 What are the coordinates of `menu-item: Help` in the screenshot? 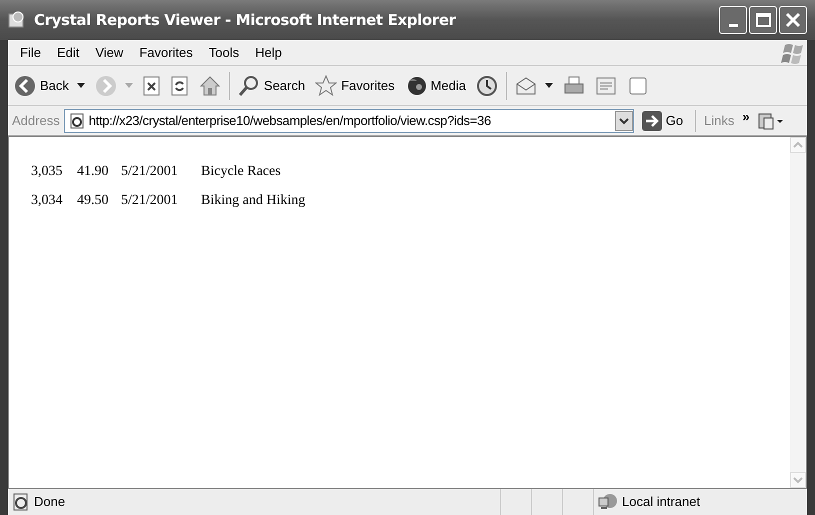 It's located at (268, 52).